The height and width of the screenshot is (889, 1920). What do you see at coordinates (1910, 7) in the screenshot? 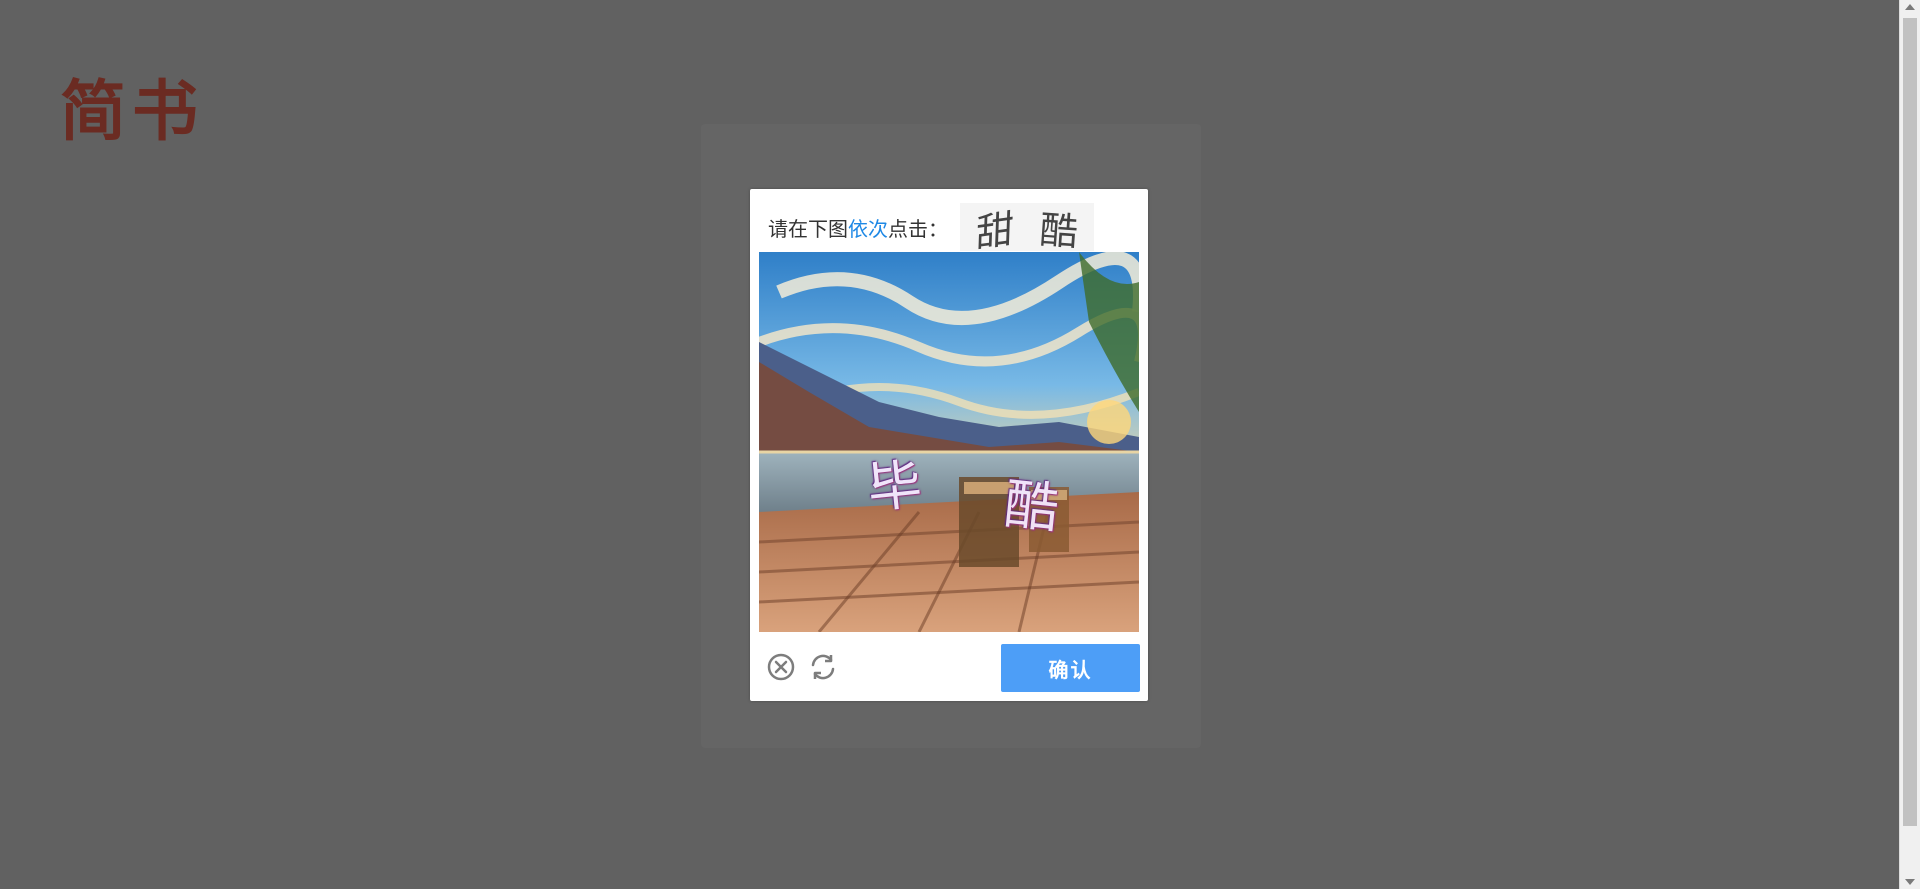
I see `scroll-up-icon` at bounding box center [1910, 7].